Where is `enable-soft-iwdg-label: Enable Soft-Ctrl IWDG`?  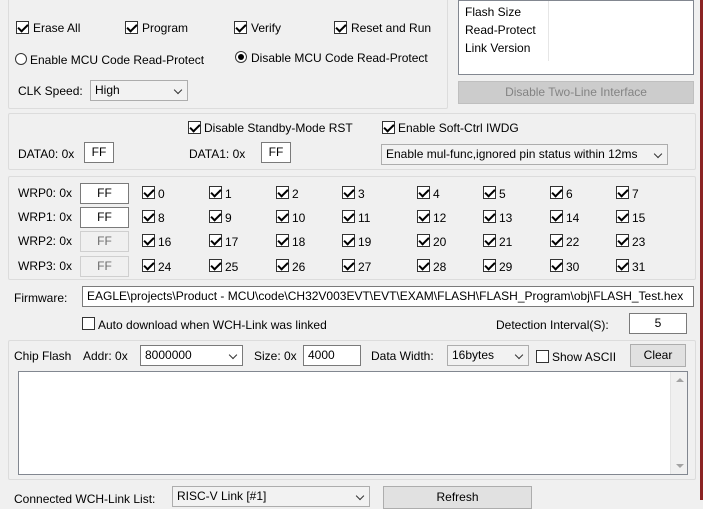 enable-soft-iwdg-label: Enable Soft-Ctrl IWDG is located at coordinates (458, 128).